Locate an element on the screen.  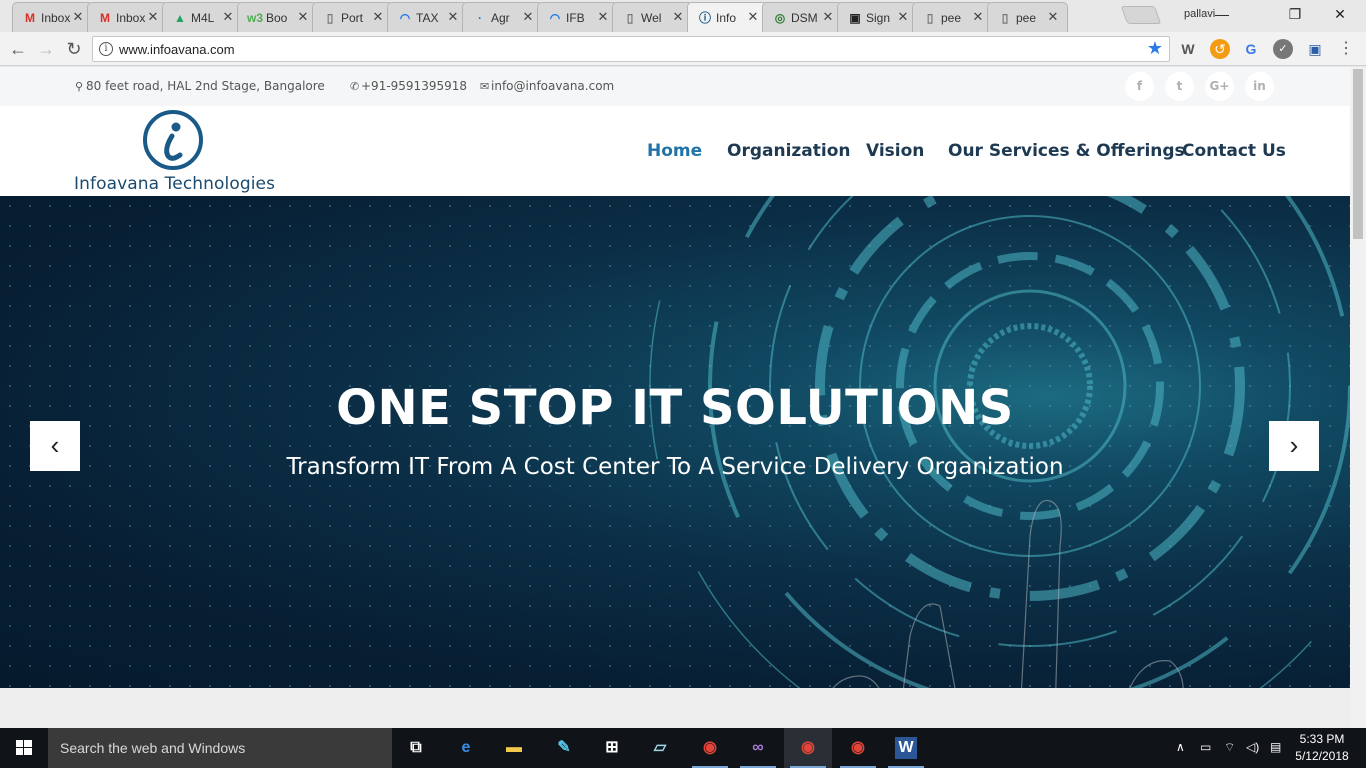
browser-tab: ▯ Wel ✕ is located at coordinates (652, 17).